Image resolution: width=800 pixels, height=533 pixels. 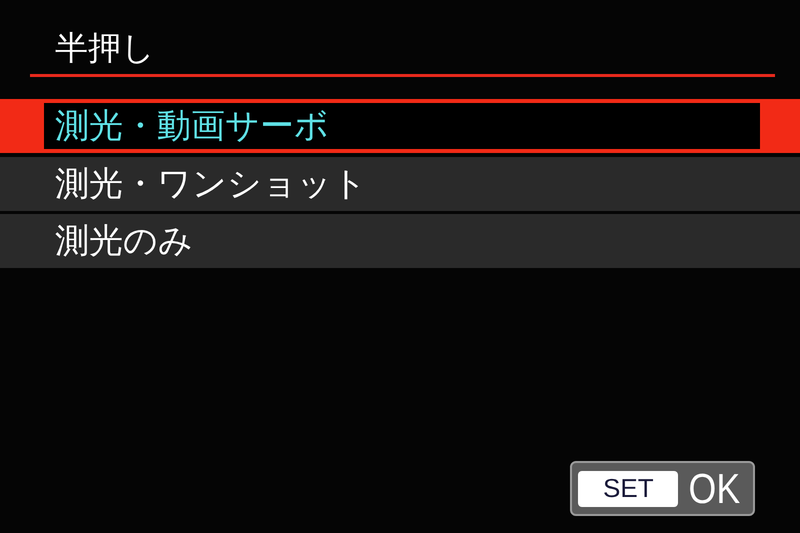 What do you see at coordinates (105, 48) in the screenshot?
I see `menu-title: 半押し` at bounding box center [105, 48].